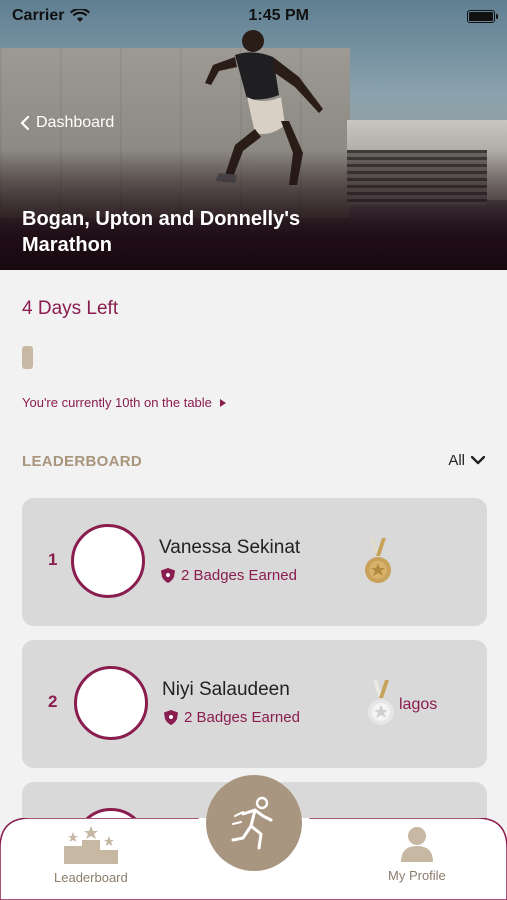  I want to click on filter-label: All, so click(456, 460).